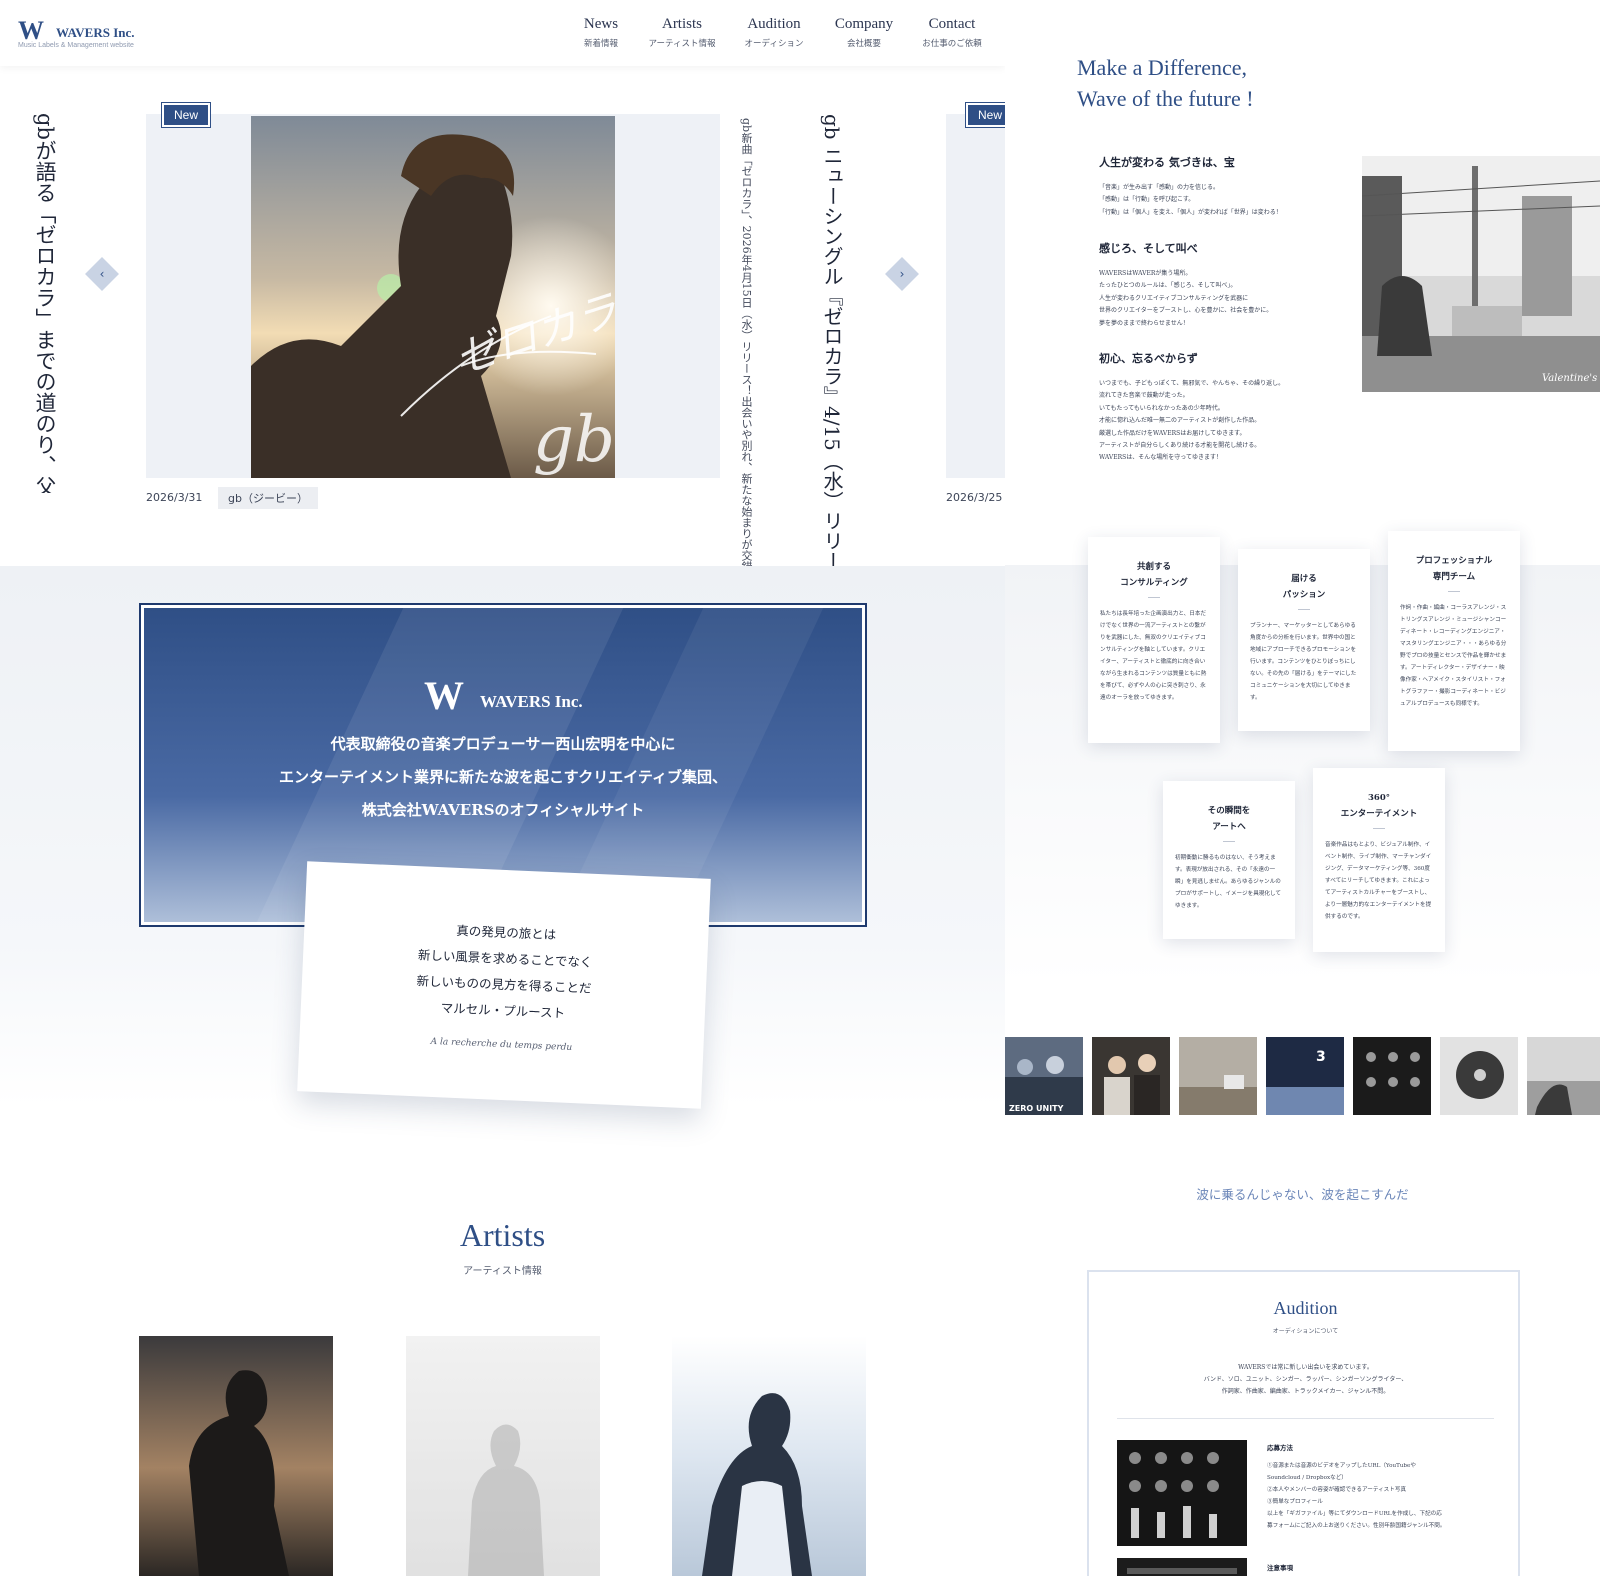 The width and height of the screenshot is (1600, 1576). I want to click on nav-artists: Artists アーティスト情報, so click(682, 32).